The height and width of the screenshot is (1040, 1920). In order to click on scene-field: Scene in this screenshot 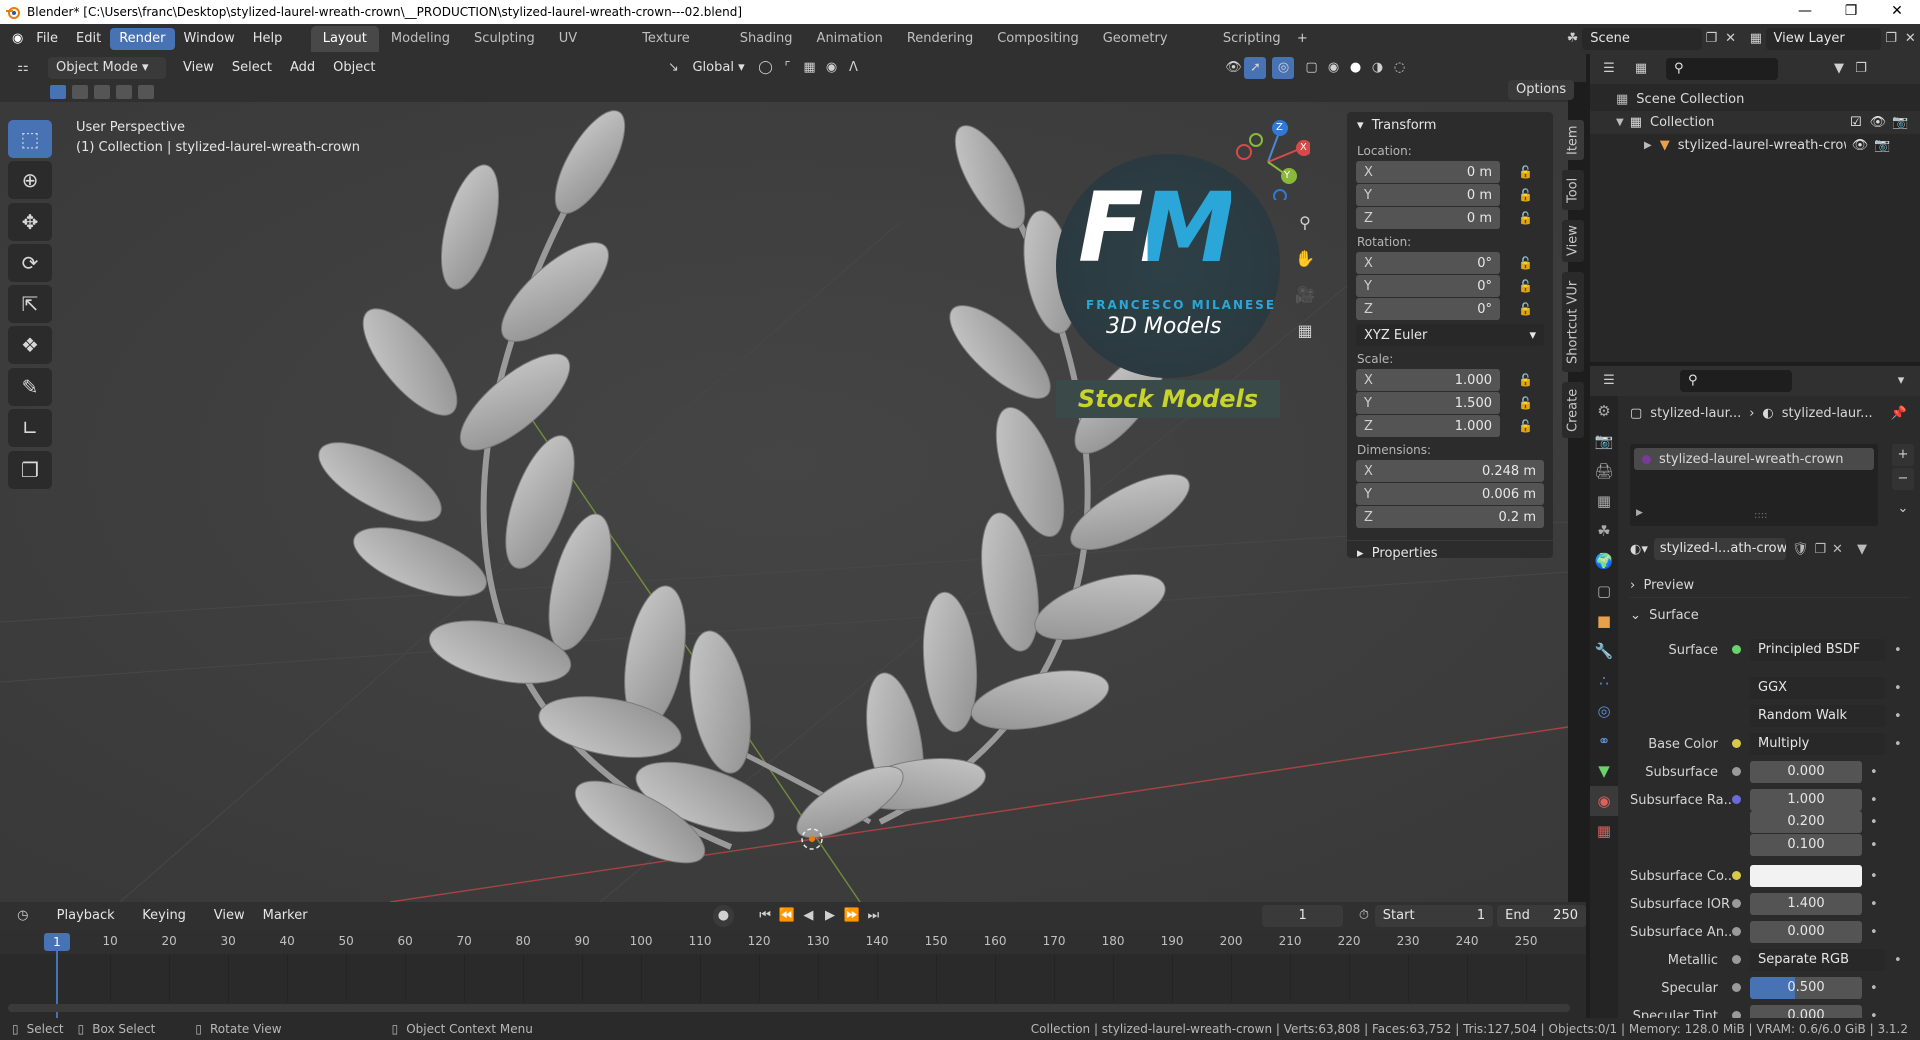, I will do `click(1642, 39)`.